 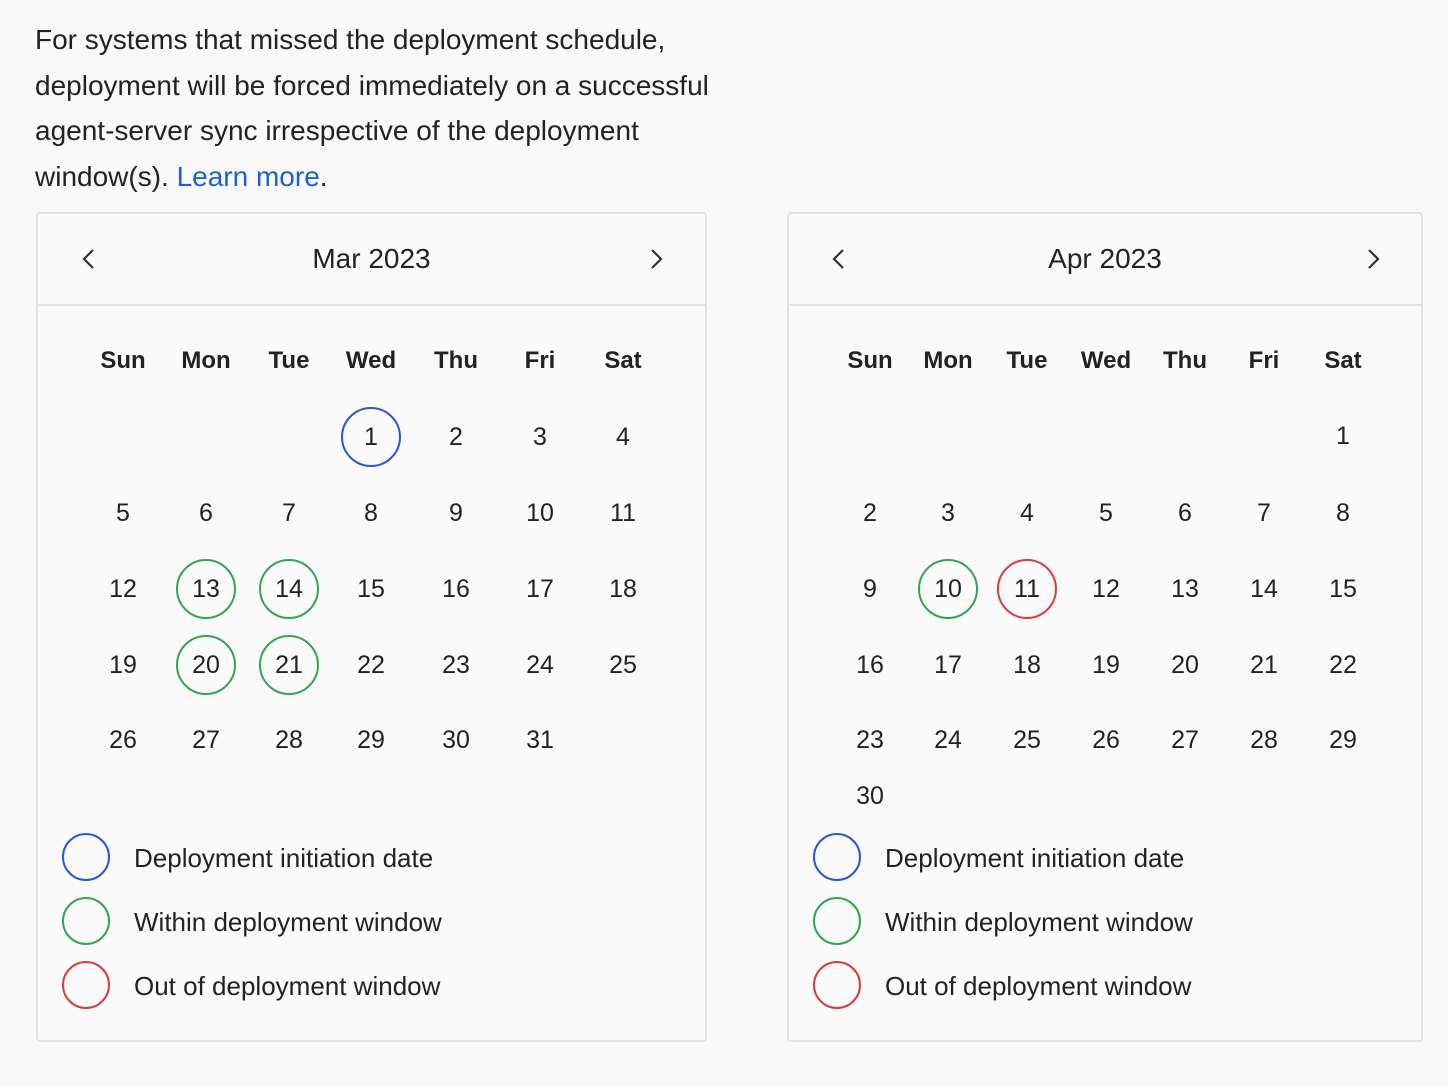 I want to click on calendar-header: Apr 2023, so click(x=1105, y=260).